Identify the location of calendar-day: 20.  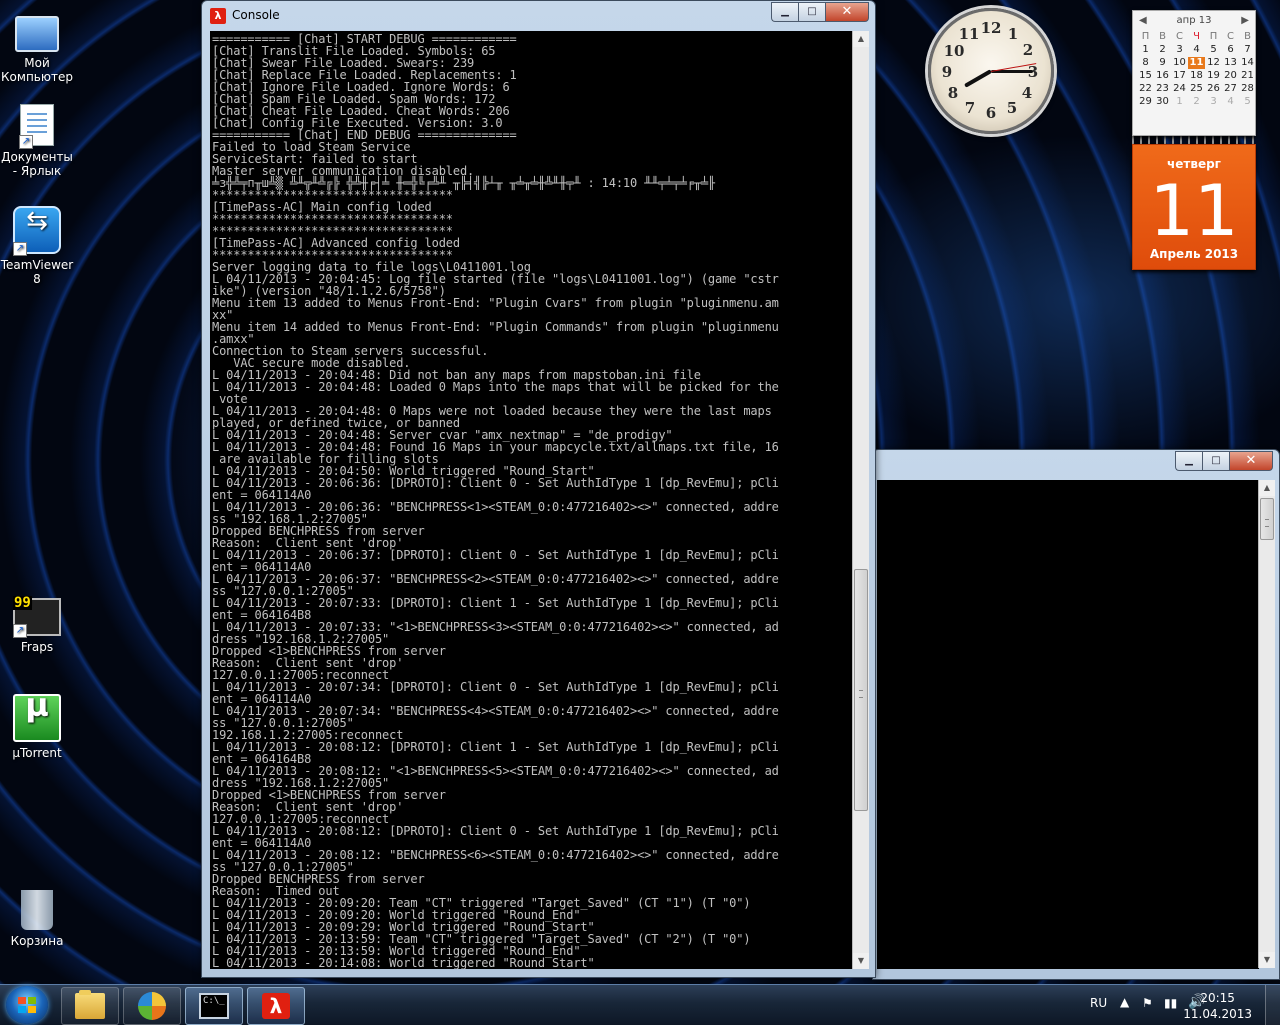
(1230, 76).